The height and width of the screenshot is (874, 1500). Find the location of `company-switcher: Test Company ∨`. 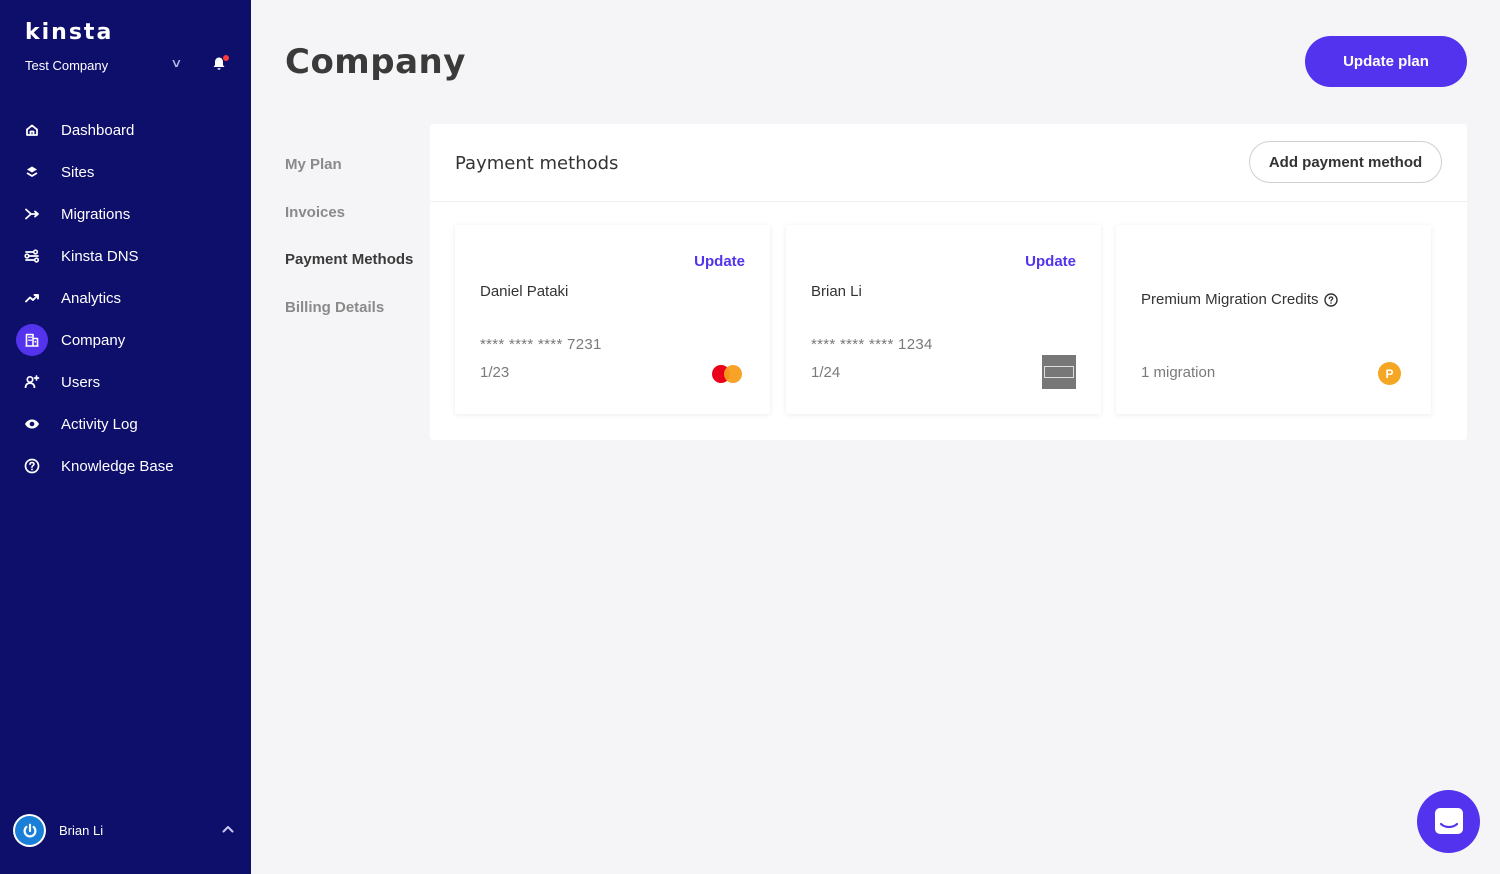

company-switcher: Test Company ∨ is located at coordinates (107, 65).